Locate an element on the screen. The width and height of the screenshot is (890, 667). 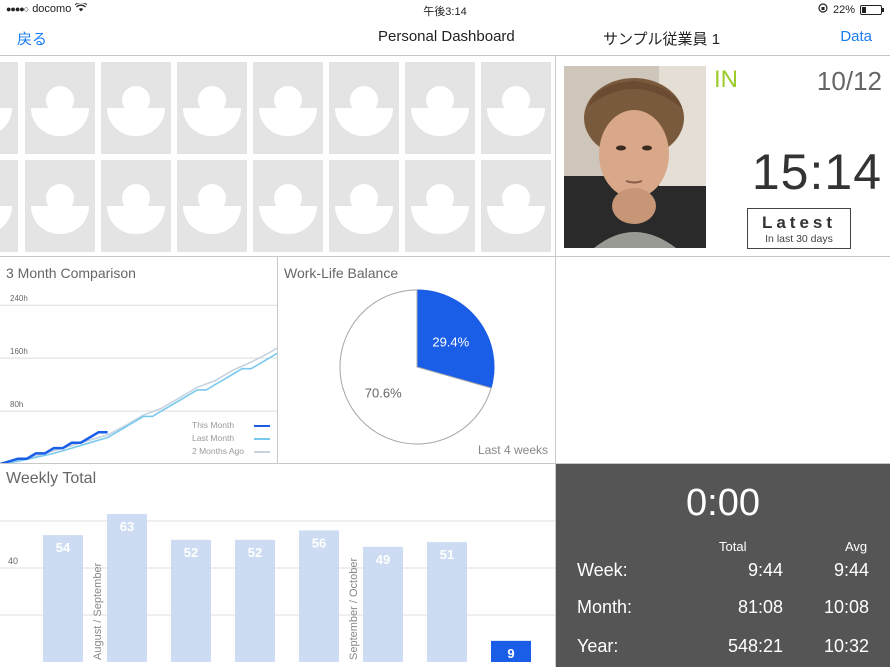
legend-label: This Month is located at coordinates (213, 425).